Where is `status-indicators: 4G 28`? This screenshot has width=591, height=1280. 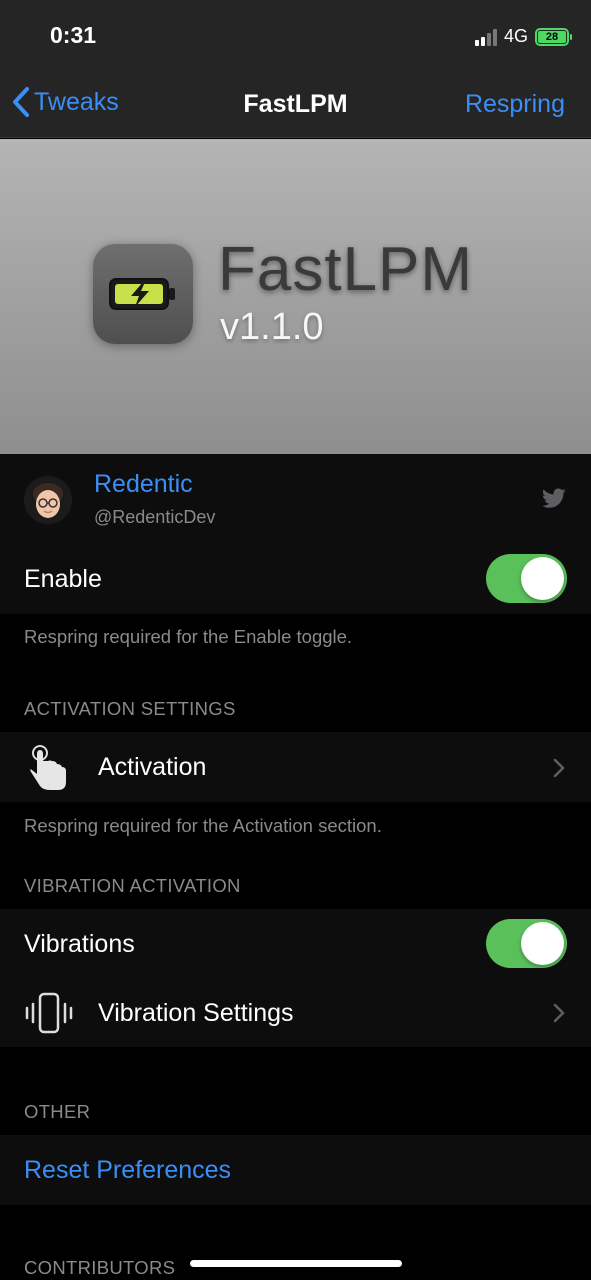
status-indicators: 4G 28 is located at coordinates (523, 36).